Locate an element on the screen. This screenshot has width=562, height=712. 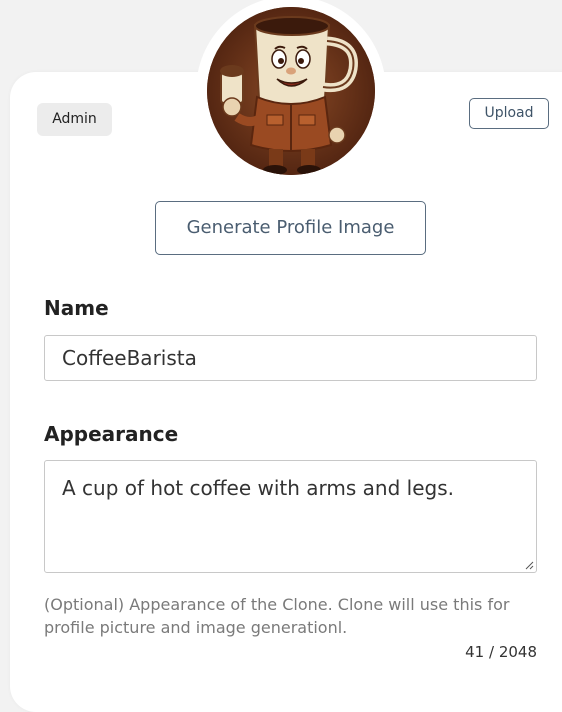
resize-handle-icon is located at coordinates (529, 565).